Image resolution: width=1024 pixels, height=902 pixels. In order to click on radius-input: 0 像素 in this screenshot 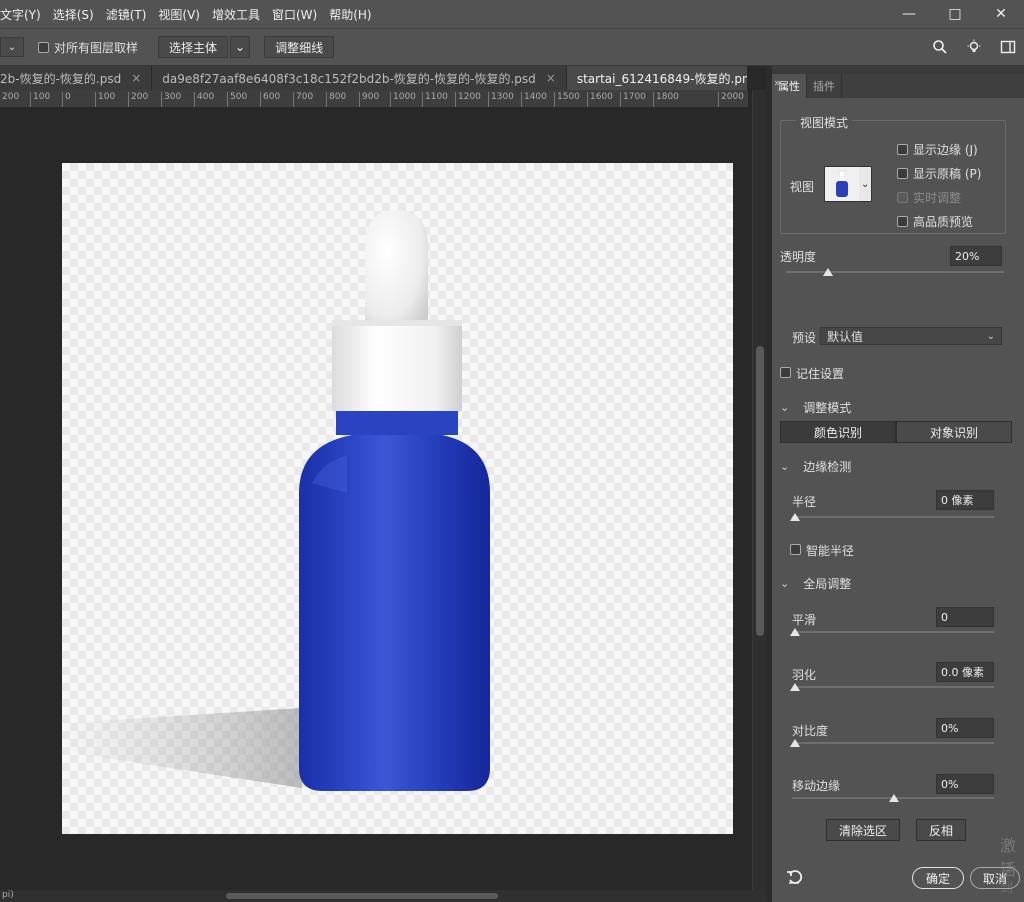, I will do `click(965, 500)`.